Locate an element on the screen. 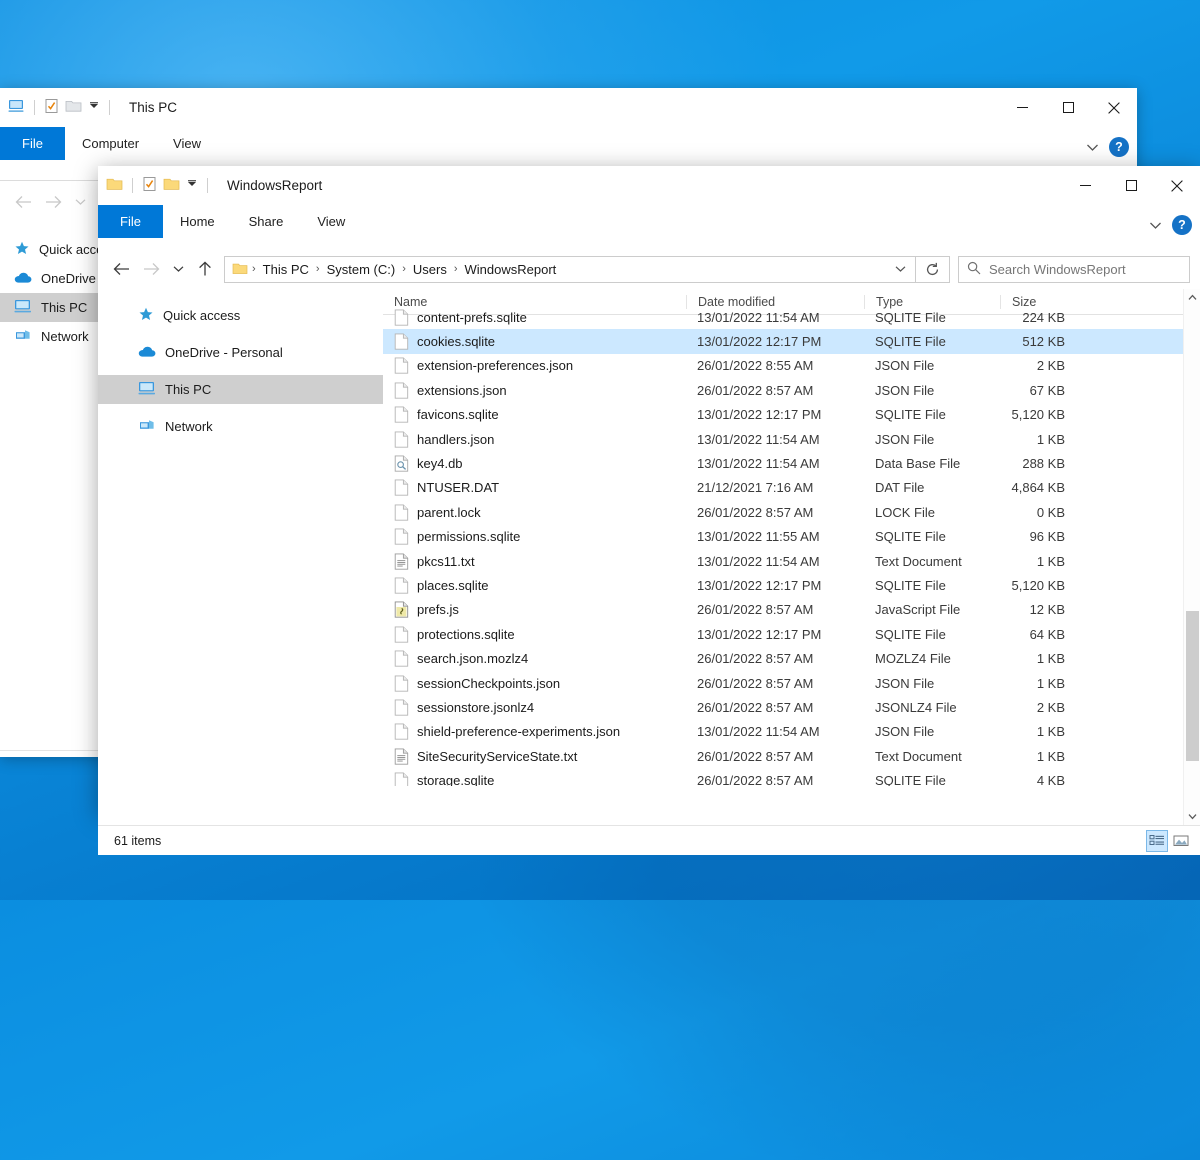  background-window-controls is located at coordinates (1068, 107).